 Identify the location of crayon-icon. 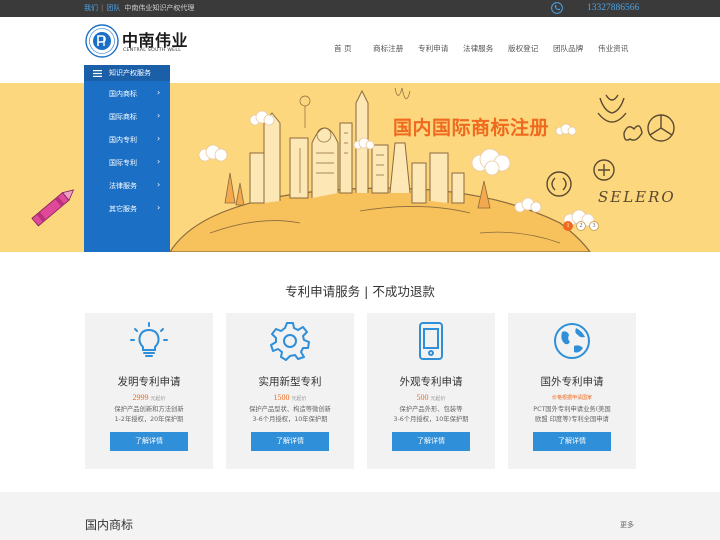
(53, 208).